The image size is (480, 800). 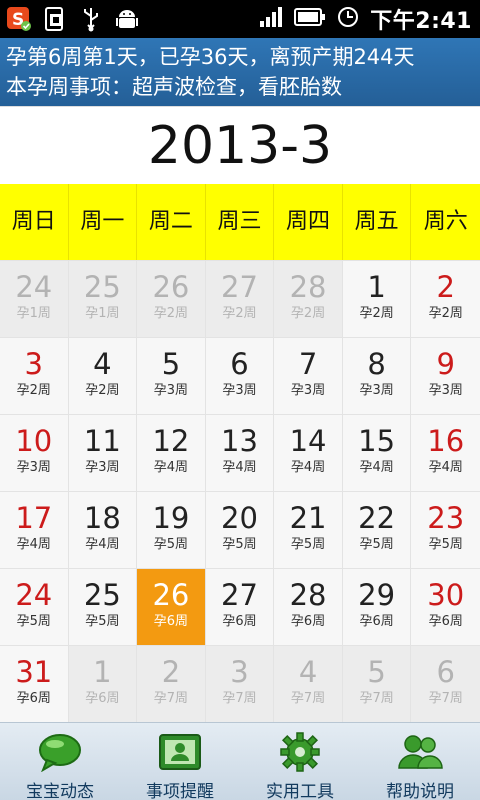 I want to click on calendar-day: 23 孕5周, so click(x=445, y=530).